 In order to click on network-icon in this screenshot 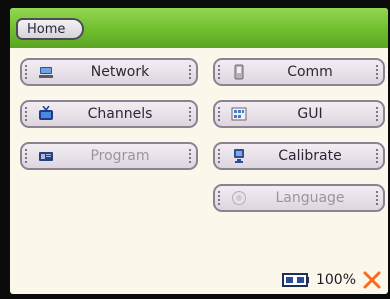, I will do `click(46, 72)`.